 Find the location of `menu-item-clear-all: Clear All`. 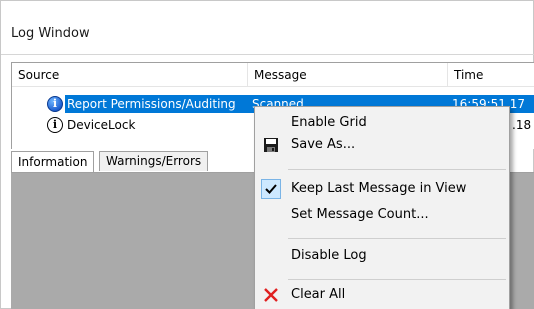

menu-item-clear-all: Clear All is located at coordinates (382, 295).